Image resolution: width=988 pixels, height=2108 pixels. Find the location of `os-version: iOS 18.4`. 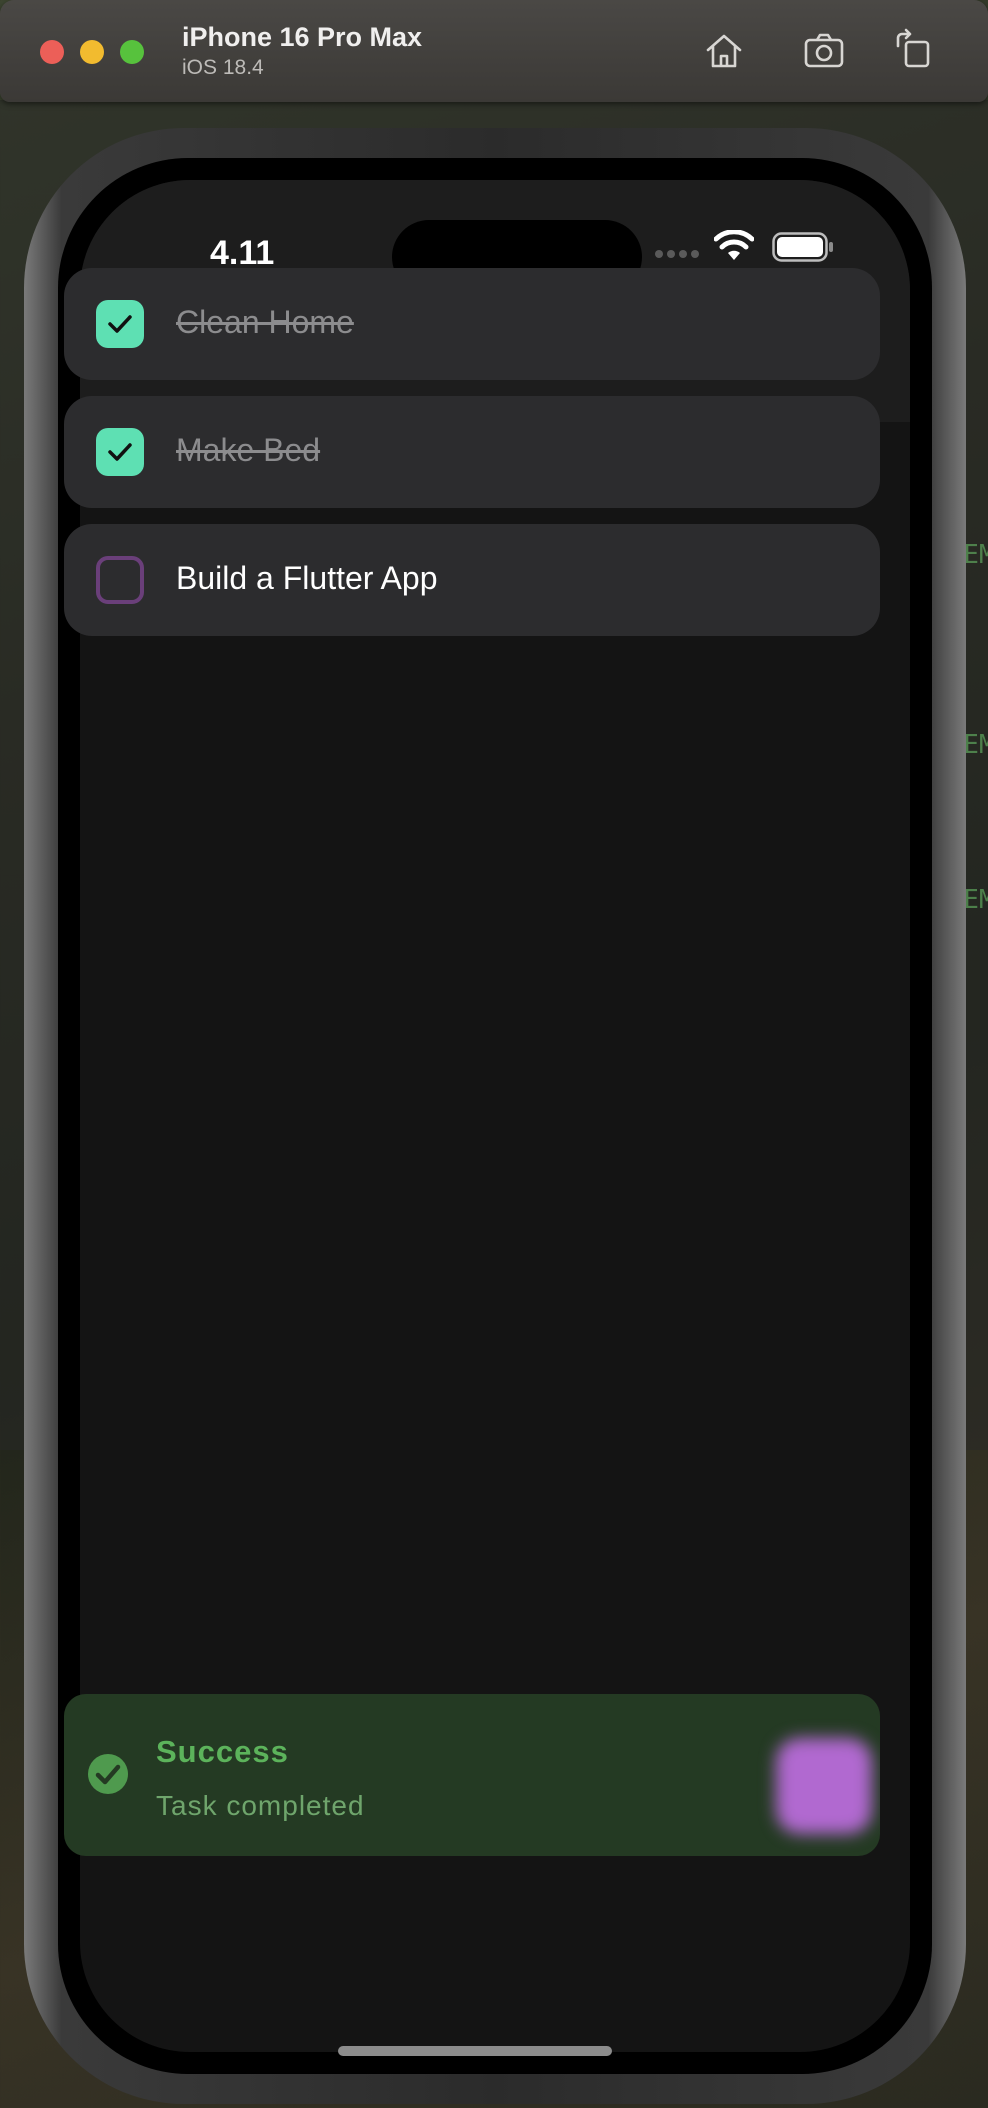

os-version: iOS 18.4 is located at coordinates (223, 67).